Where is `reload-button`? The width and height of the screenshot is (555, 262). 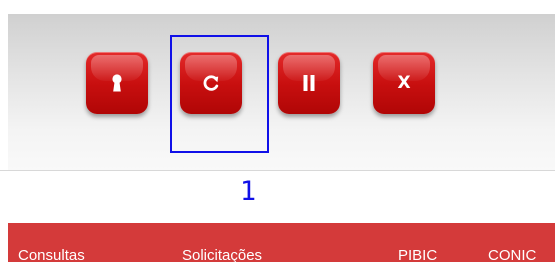
reload-button is located at coordinates (211, 83).